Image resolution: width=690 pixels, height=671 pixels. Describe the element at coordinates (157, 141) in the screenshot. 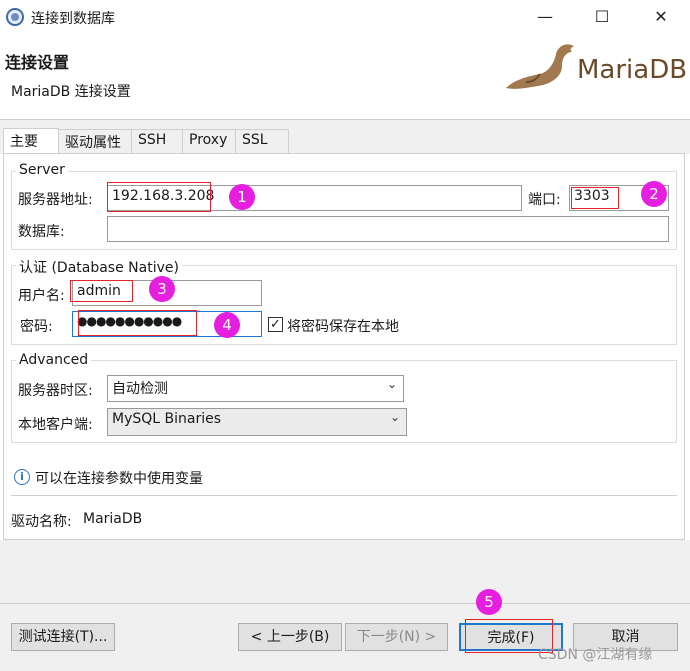

I see `tab-ssh: SSH` at that location.